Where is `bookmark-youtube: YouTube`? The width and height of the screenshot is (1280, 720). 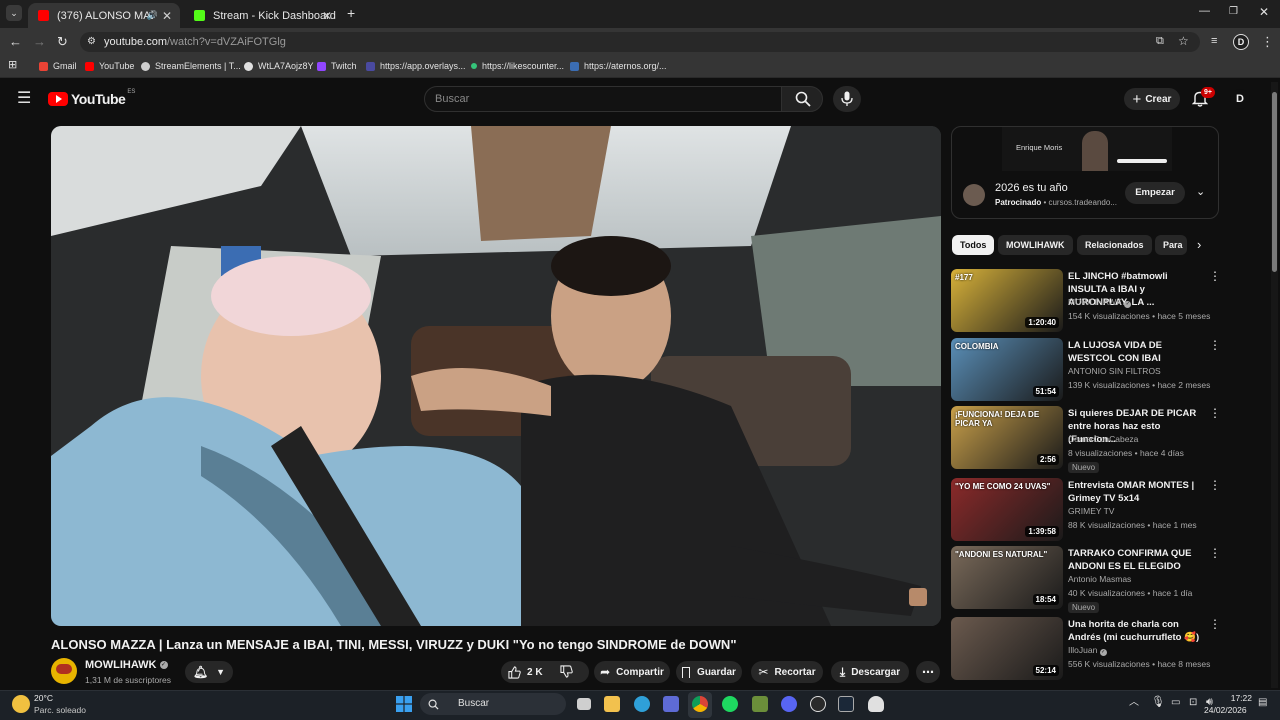 bookmark-youtube: YouTube is located at coordinates (109, 66).